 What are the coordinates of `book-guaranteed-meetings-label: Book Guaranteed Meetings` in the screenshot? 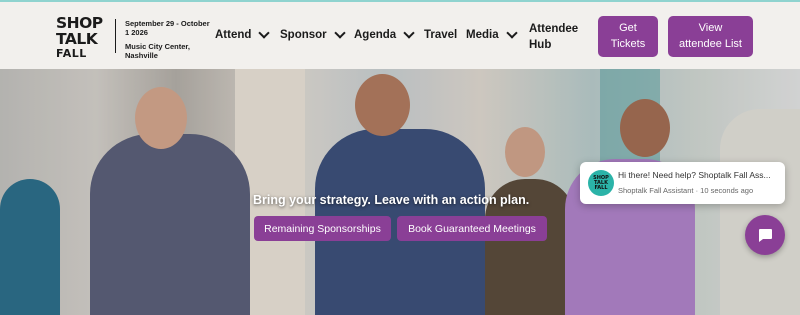 It's located at (472, 228).